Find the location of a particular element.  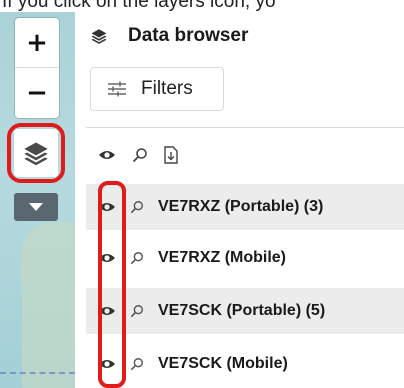

zoom-out-button: − is located at coordinates (37, 93).